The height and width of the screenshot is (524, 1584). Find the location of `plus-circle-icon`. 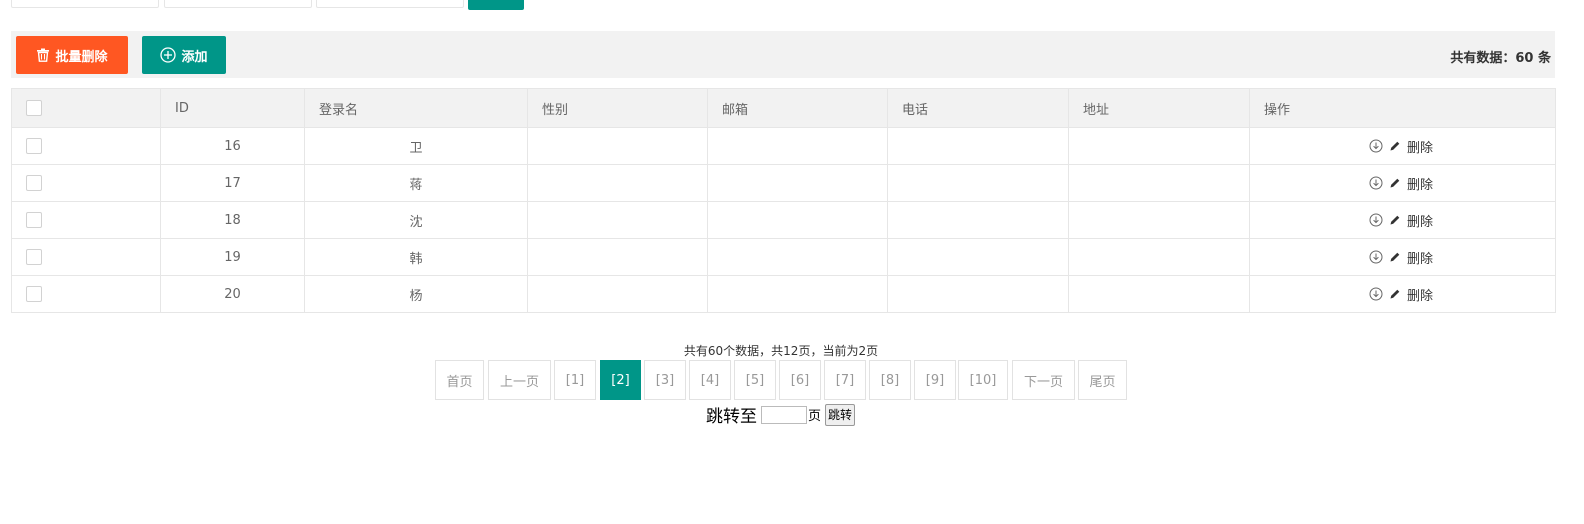

plus-circle-icon is located at coordinates (168, 55).